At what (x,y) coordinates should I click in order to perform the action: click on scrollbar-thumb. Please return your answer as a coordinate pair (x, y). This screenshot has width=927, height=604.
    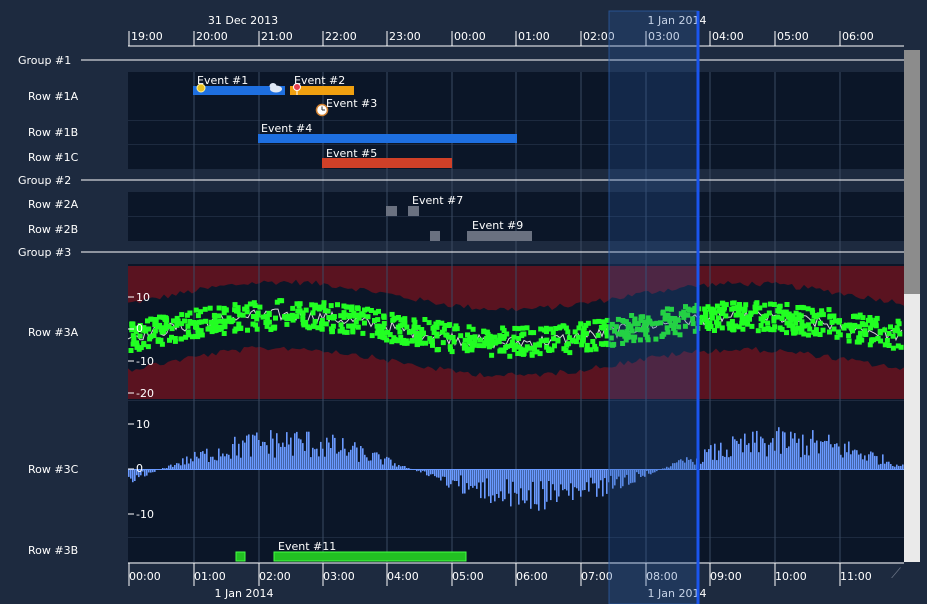
    Looking at the image, I should click on (912, 172).